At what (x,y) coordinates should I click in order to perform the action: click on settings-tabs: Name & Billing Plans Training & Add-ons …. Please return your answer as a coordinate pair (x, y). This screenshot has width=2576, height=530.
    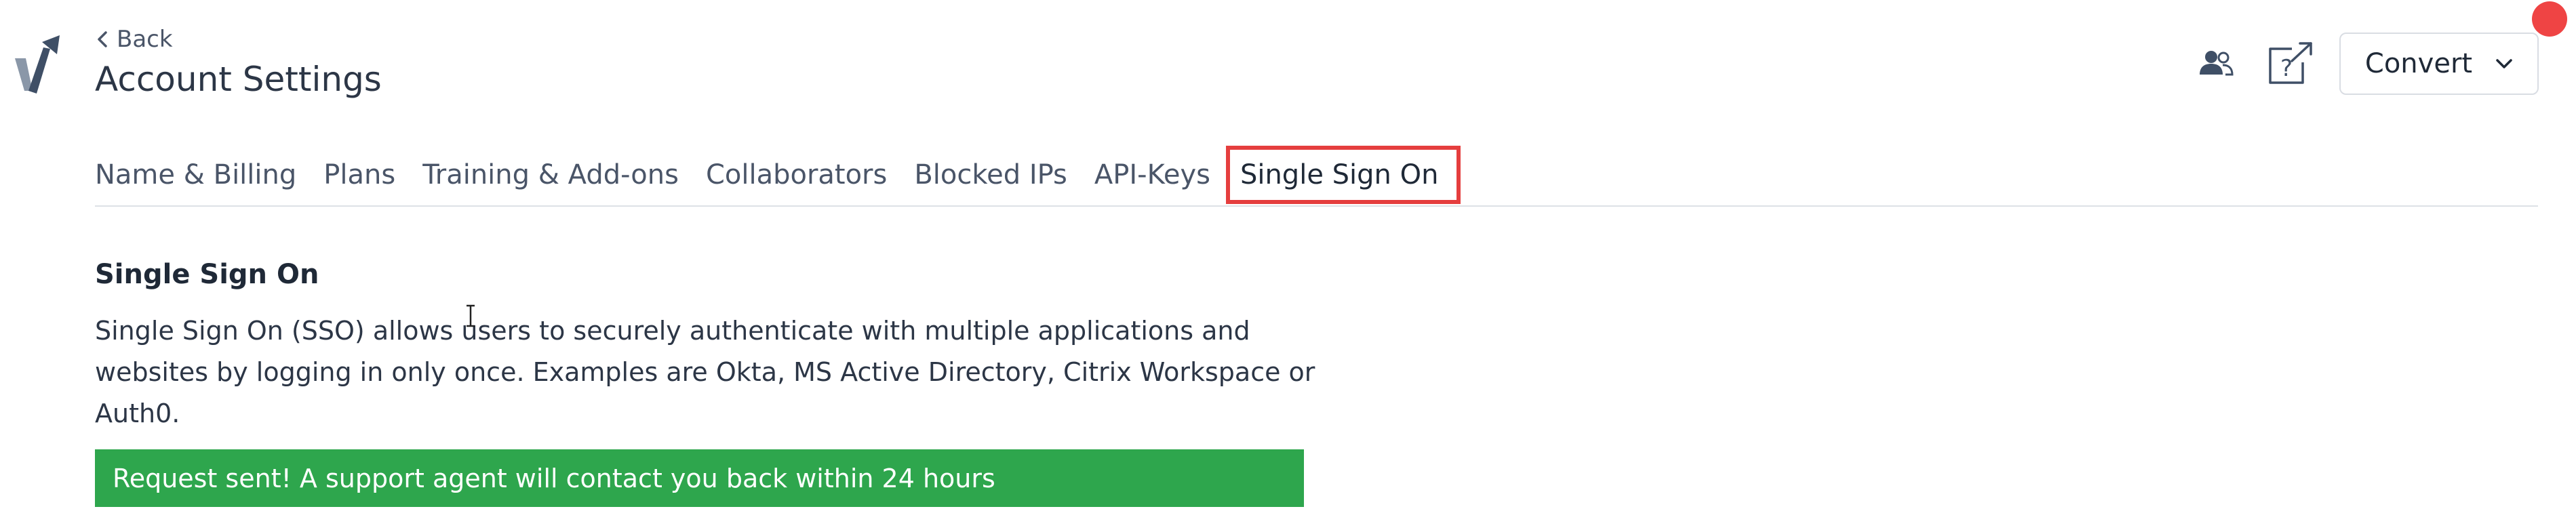
    Looking at the image, I should click on (778, 175).